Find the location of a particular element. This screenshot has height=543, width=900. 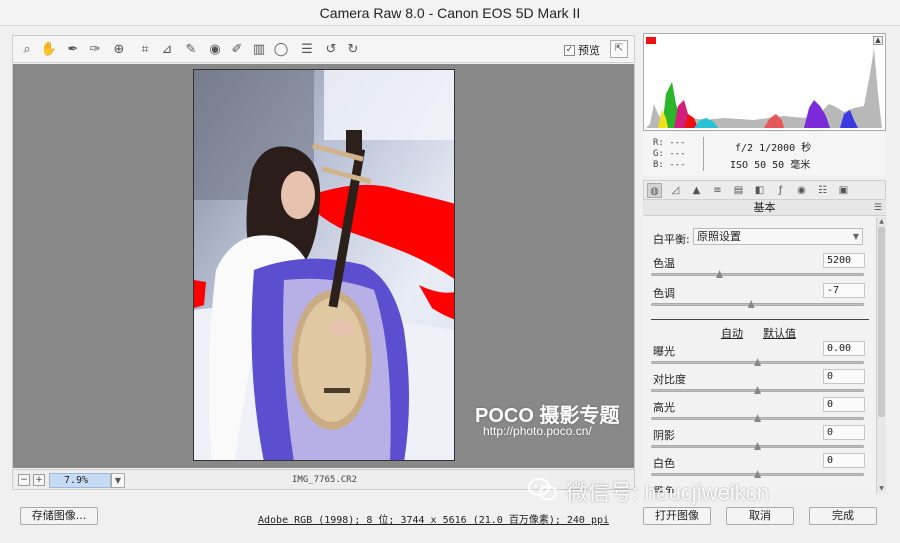

highlights-label: 高光 is located at coordinates (664, 407).